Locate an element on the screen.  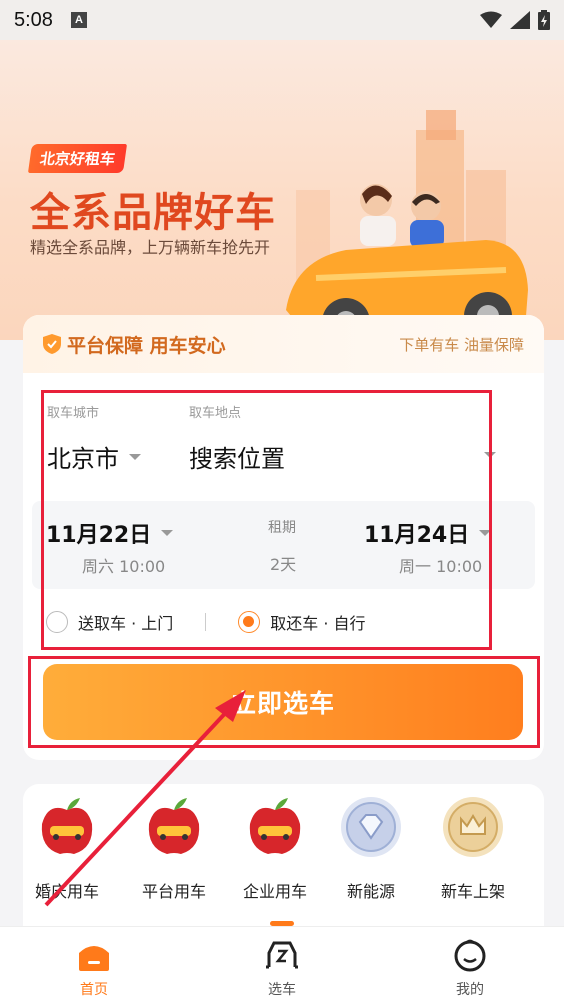
tab-home: 首页 is located at coordinates (94, 965).